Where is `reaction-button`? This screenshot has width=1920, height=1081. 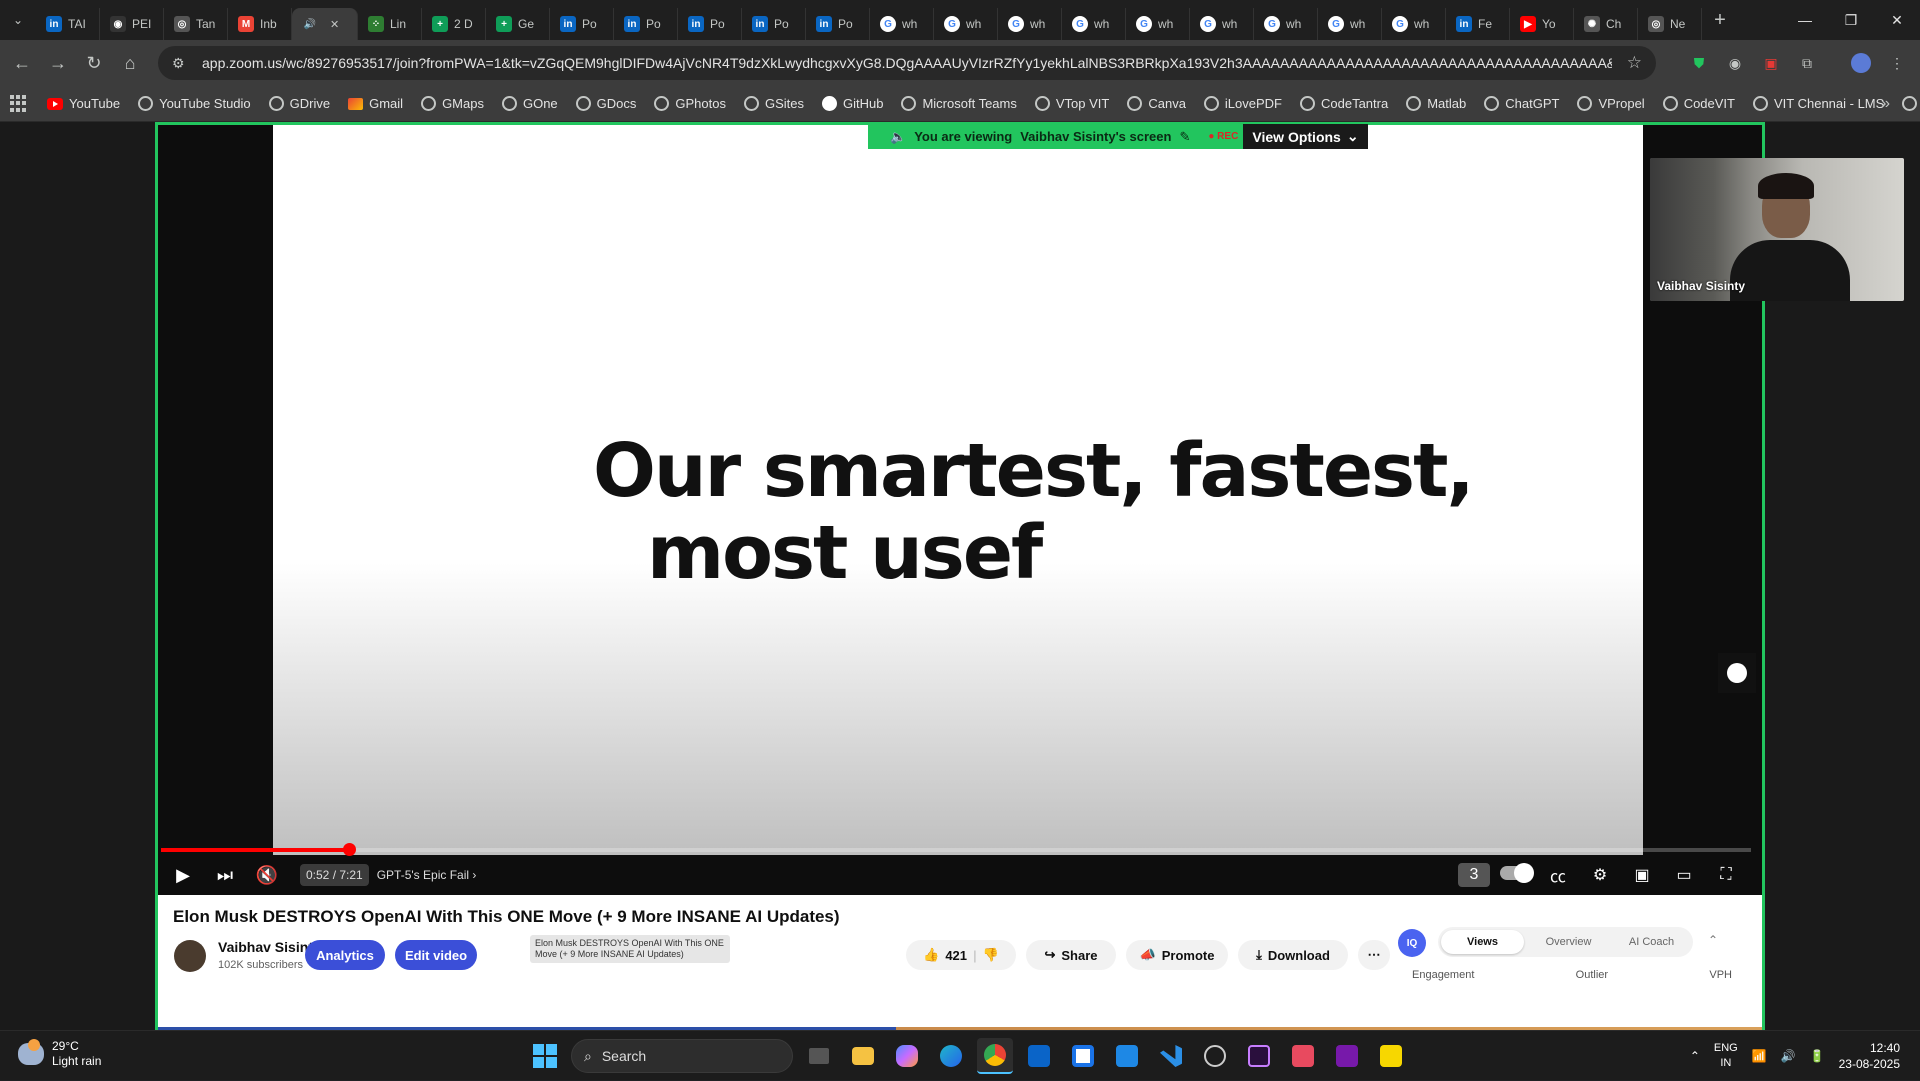
reaction-button is located at coordinates (1737, 673).